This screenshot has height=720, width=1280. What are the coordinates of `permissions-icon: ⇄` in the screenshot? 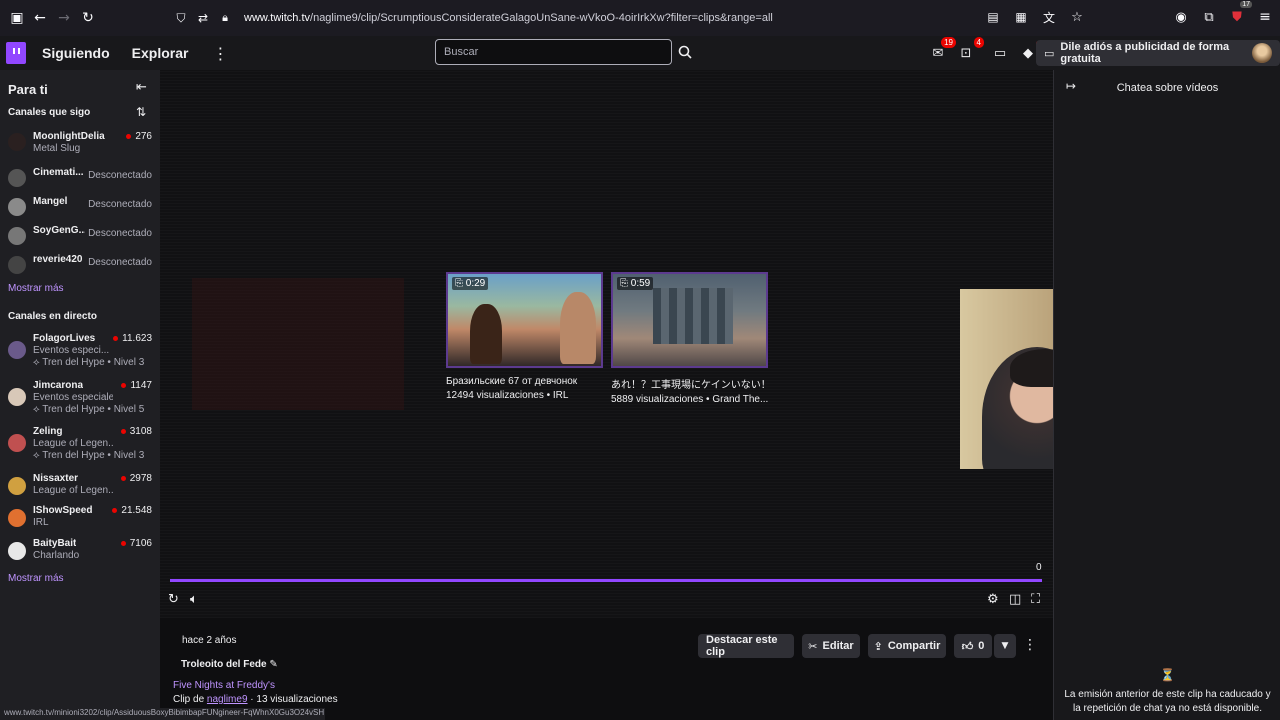 It's located at (203, 18).